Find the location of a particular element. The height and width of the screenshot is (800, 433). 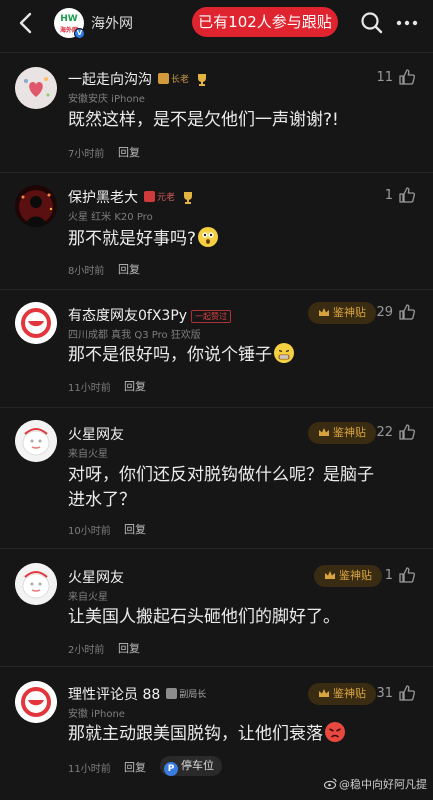

comment-text: 让美国人搬起石头砸他们的脚好了。 is located at coordinates (204, 617).